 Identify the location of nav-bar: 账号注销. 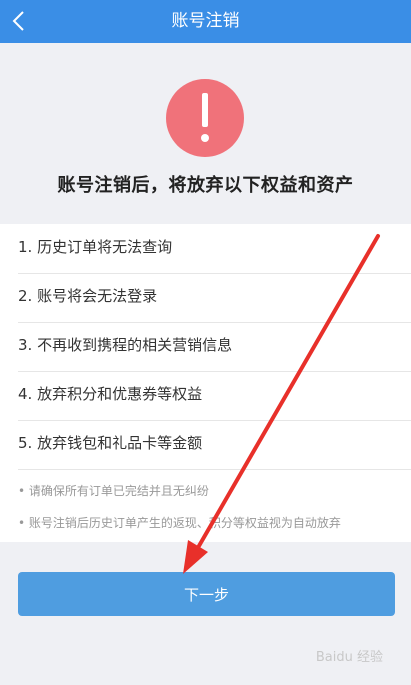
(205, 21).